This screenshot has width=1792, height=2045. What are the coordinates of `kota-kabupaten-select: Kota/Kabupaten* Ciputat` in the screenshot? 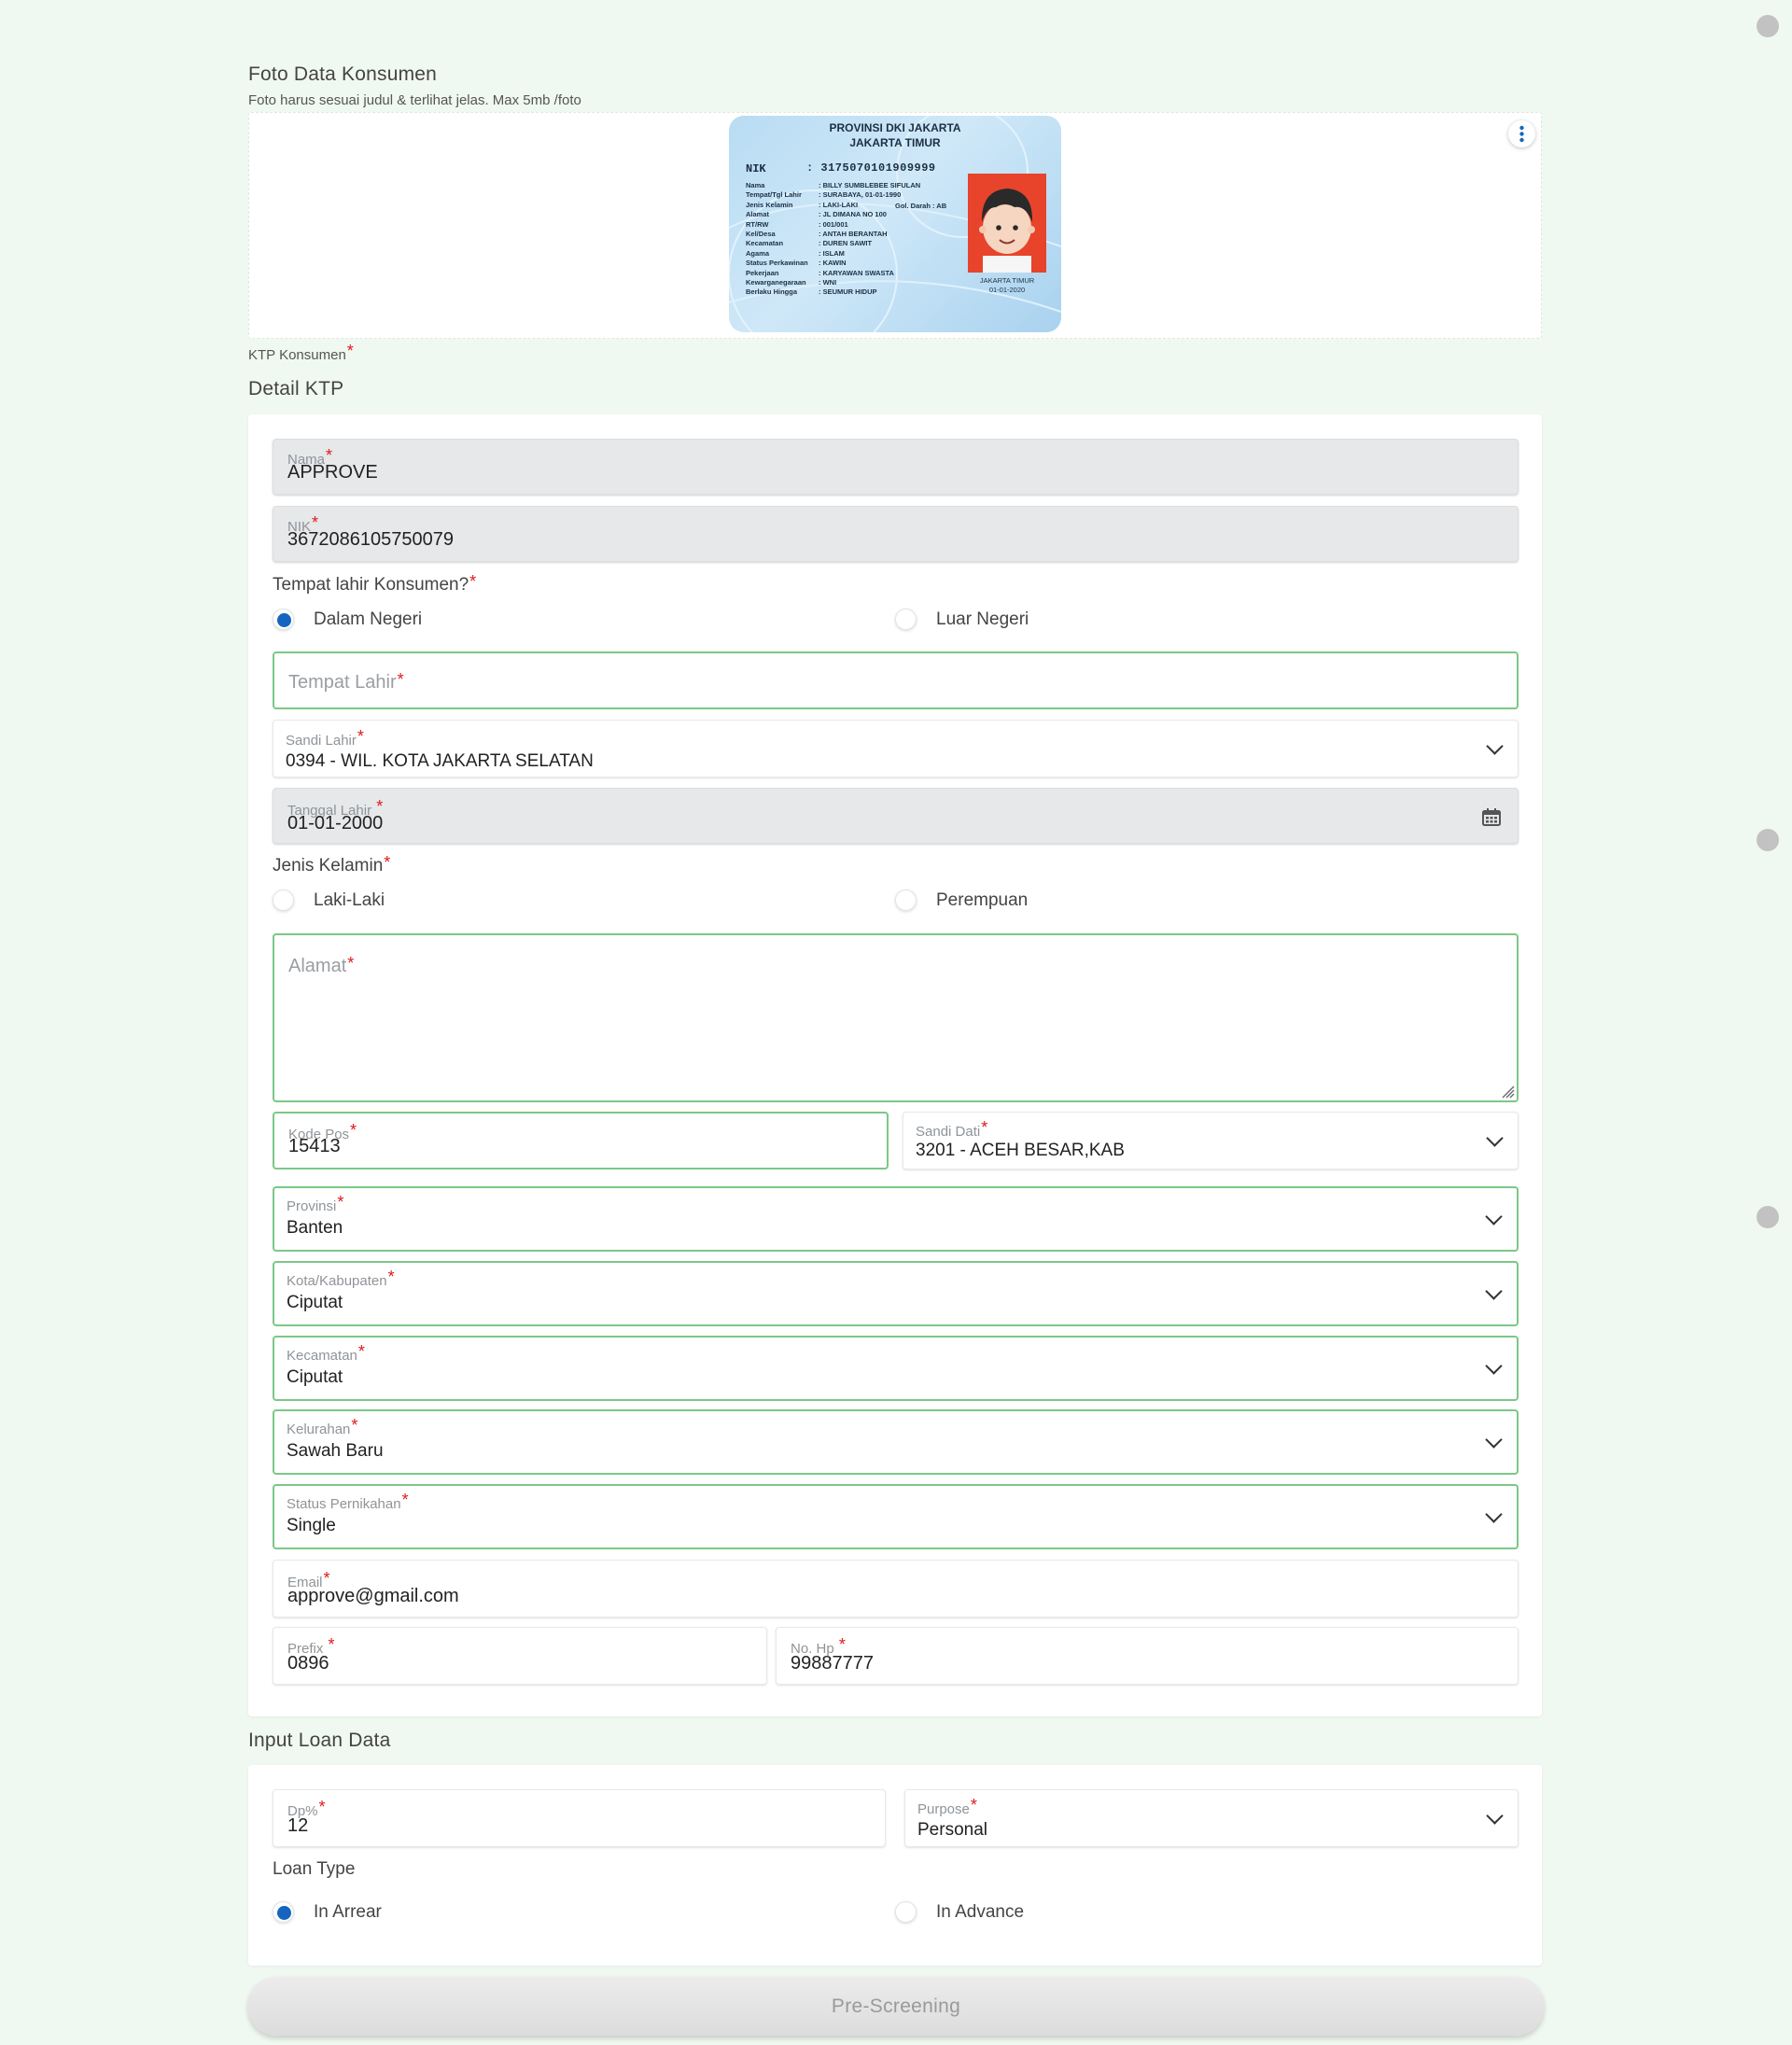 It's located at (896, 1293).